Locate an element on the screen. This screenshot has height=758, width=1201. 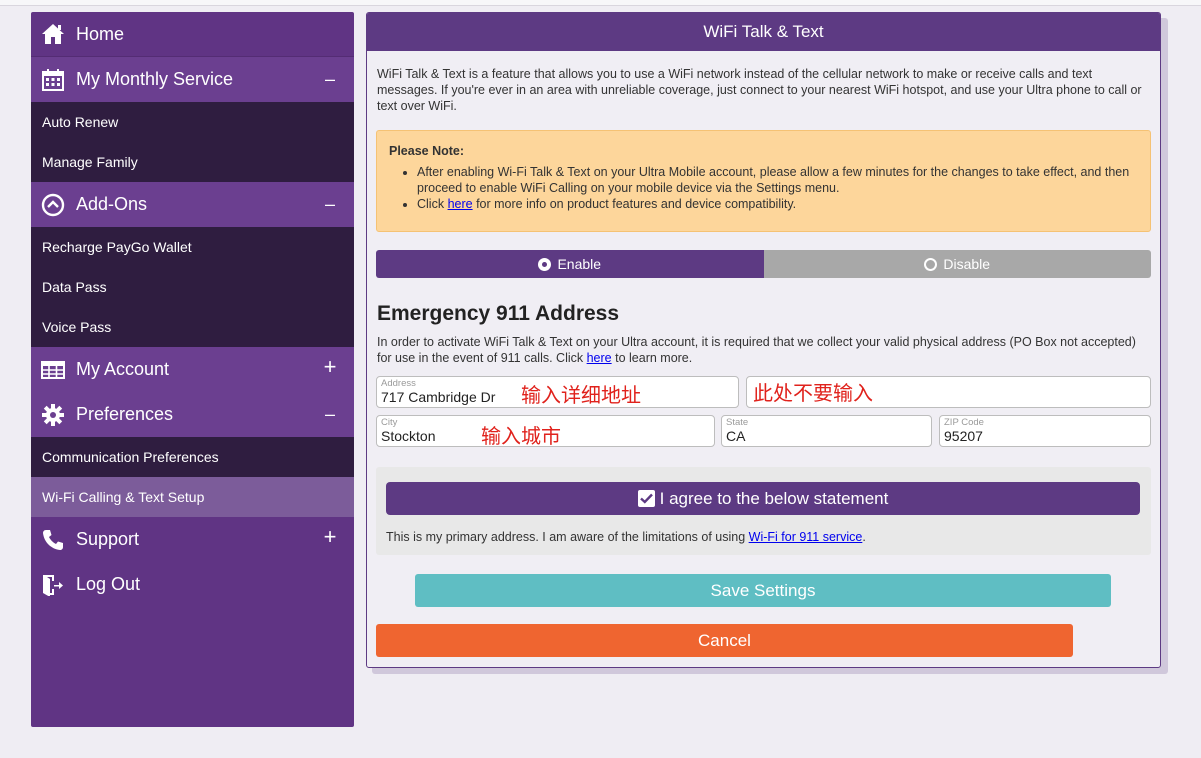
address-label: Address is located at coordinates (398, 383).